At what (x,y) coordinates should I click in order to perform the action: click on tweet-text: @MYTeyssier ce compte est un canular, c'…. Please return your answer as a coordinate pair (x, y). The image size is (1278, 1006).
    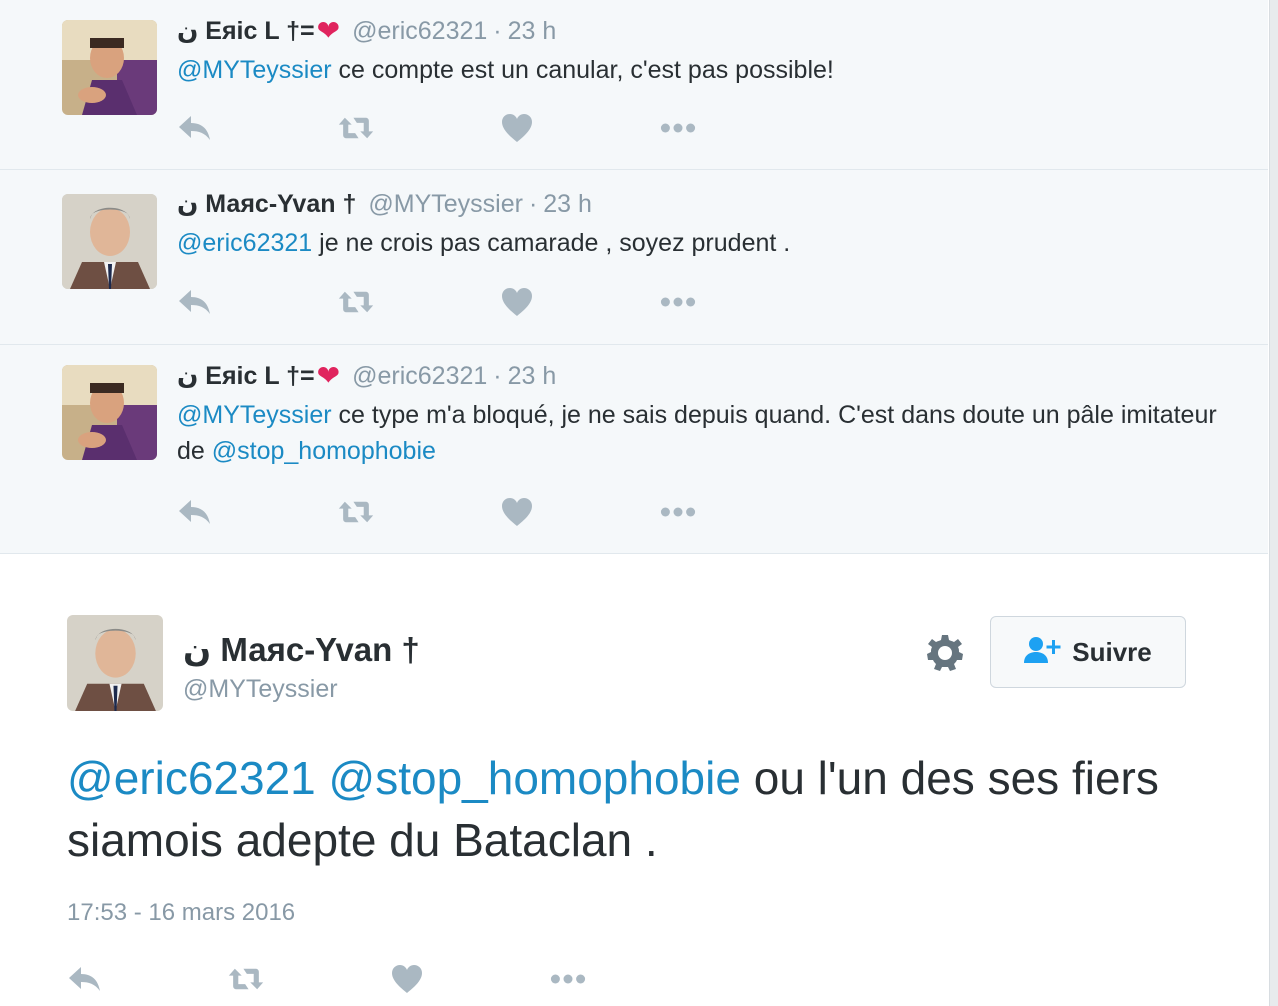
    Looking at the image, I should click on (702, 70).